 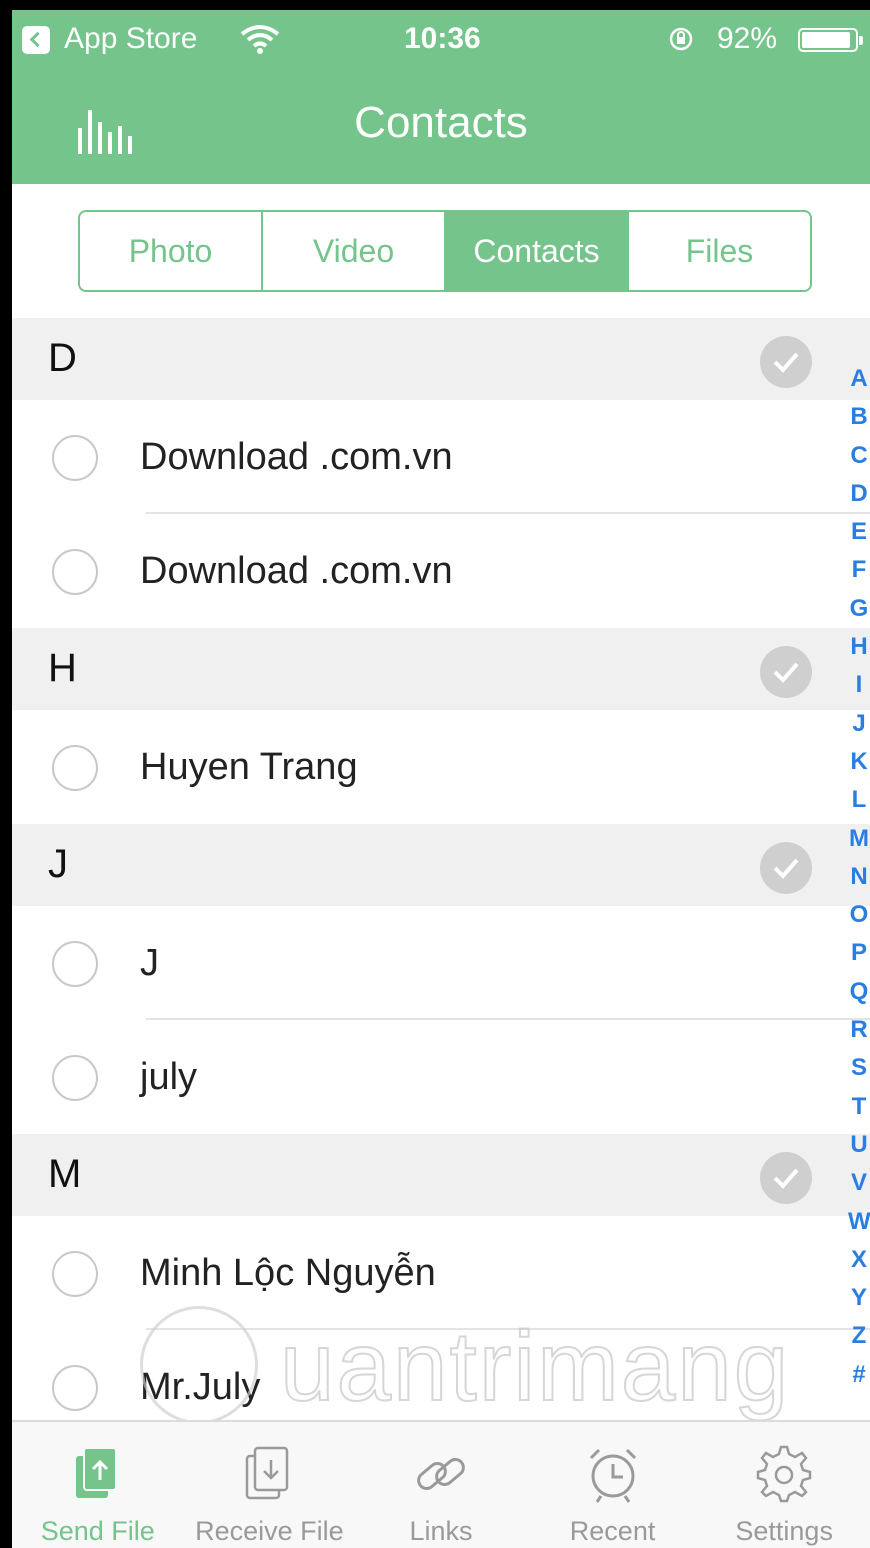 I want to click on back-app-label: App Store, so click(x=130, y=39).